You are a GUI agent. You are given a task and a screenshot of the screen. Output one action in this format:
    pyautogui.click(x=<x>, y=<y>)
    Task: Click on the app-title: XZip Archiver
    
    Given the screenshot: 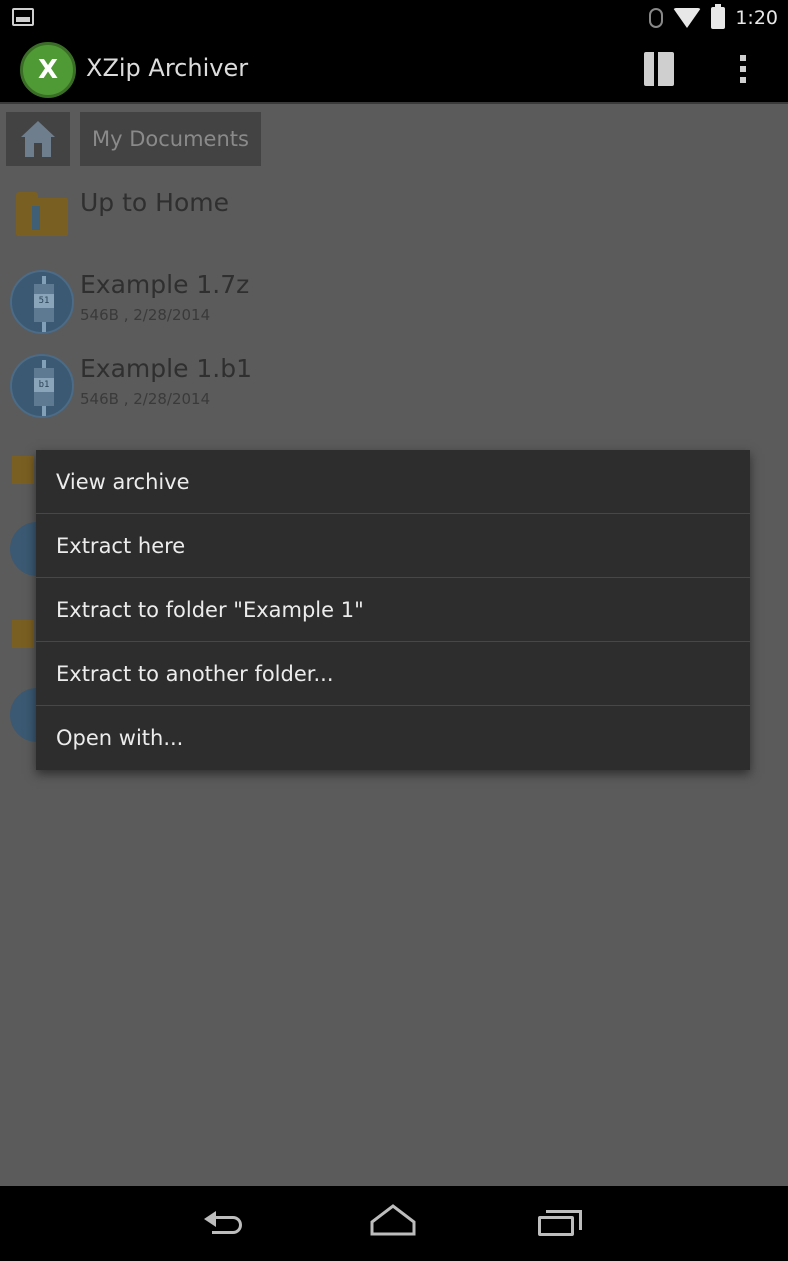 What is the action you would take?
    pyautogui.click(x=167, y=68)
    